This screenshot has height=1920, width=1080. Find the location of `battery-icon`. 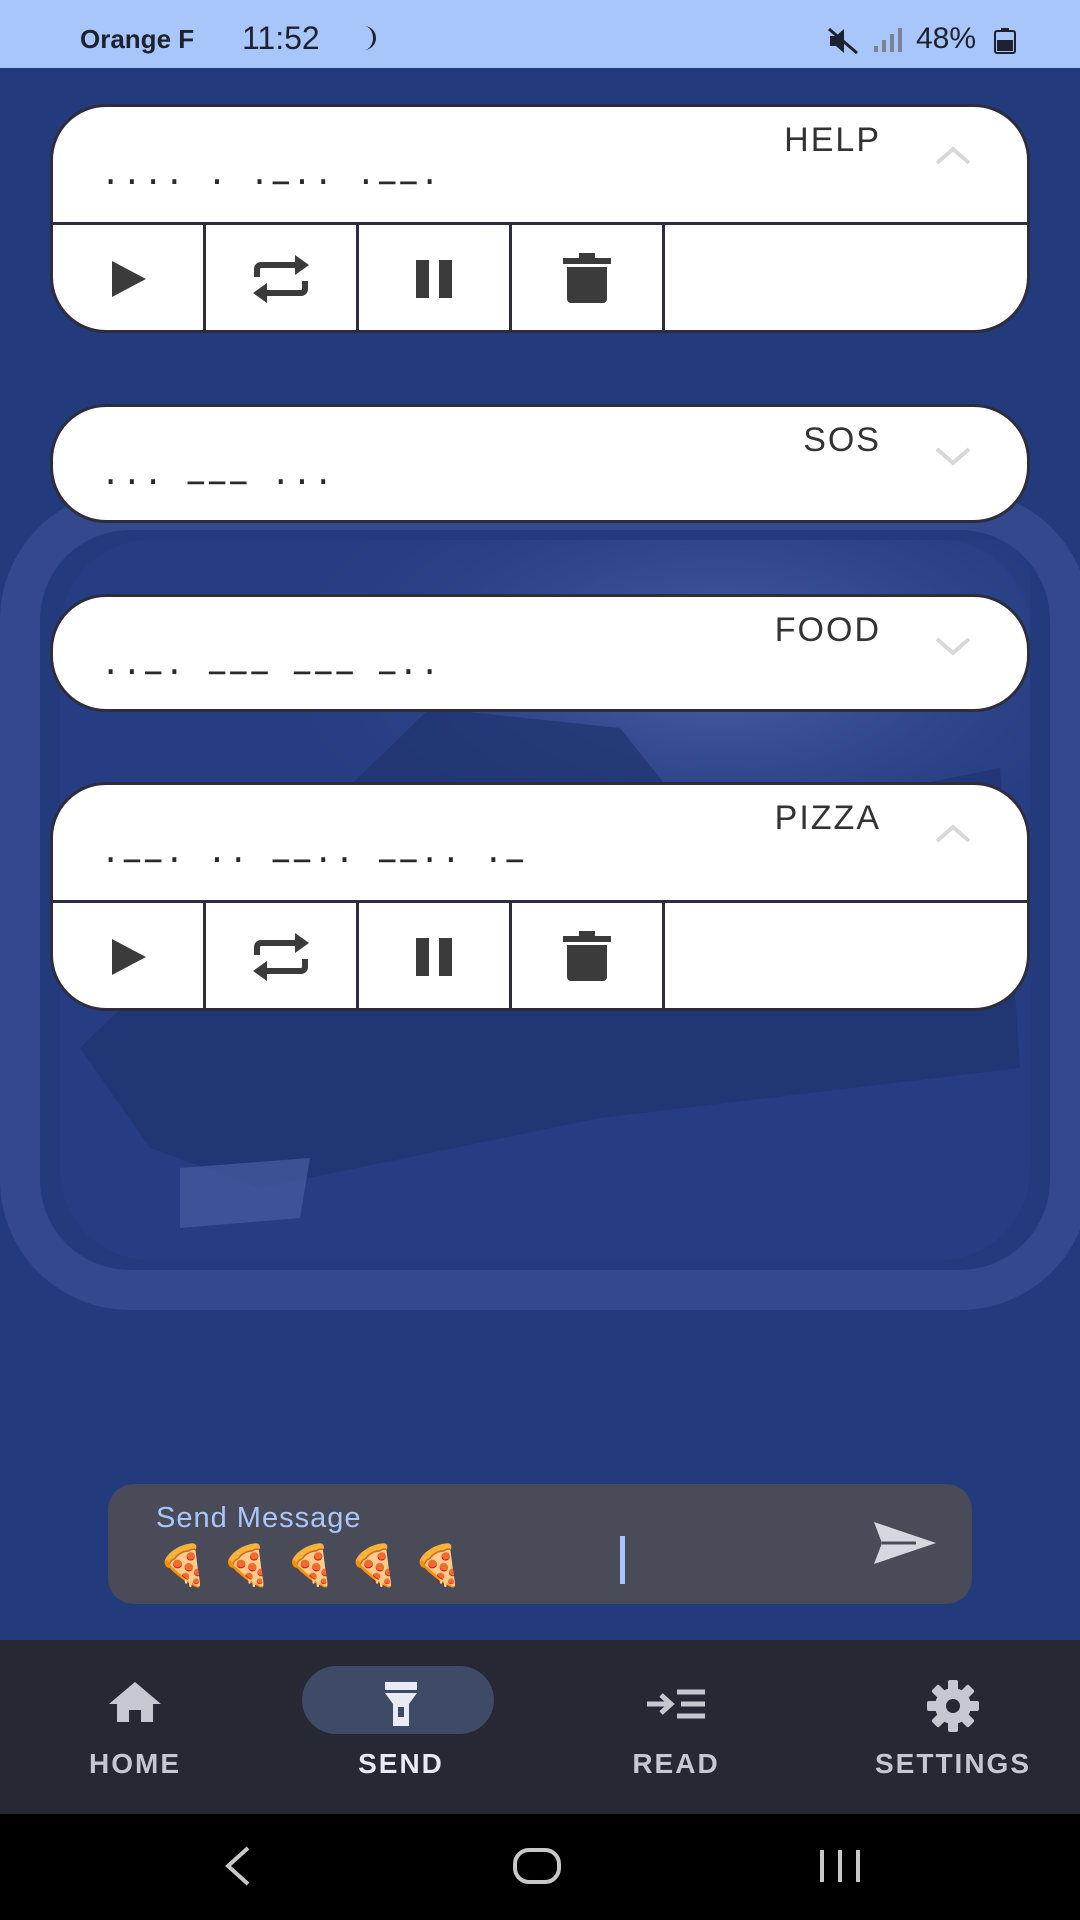

battery-icon is located at coordinates (1005, 43).